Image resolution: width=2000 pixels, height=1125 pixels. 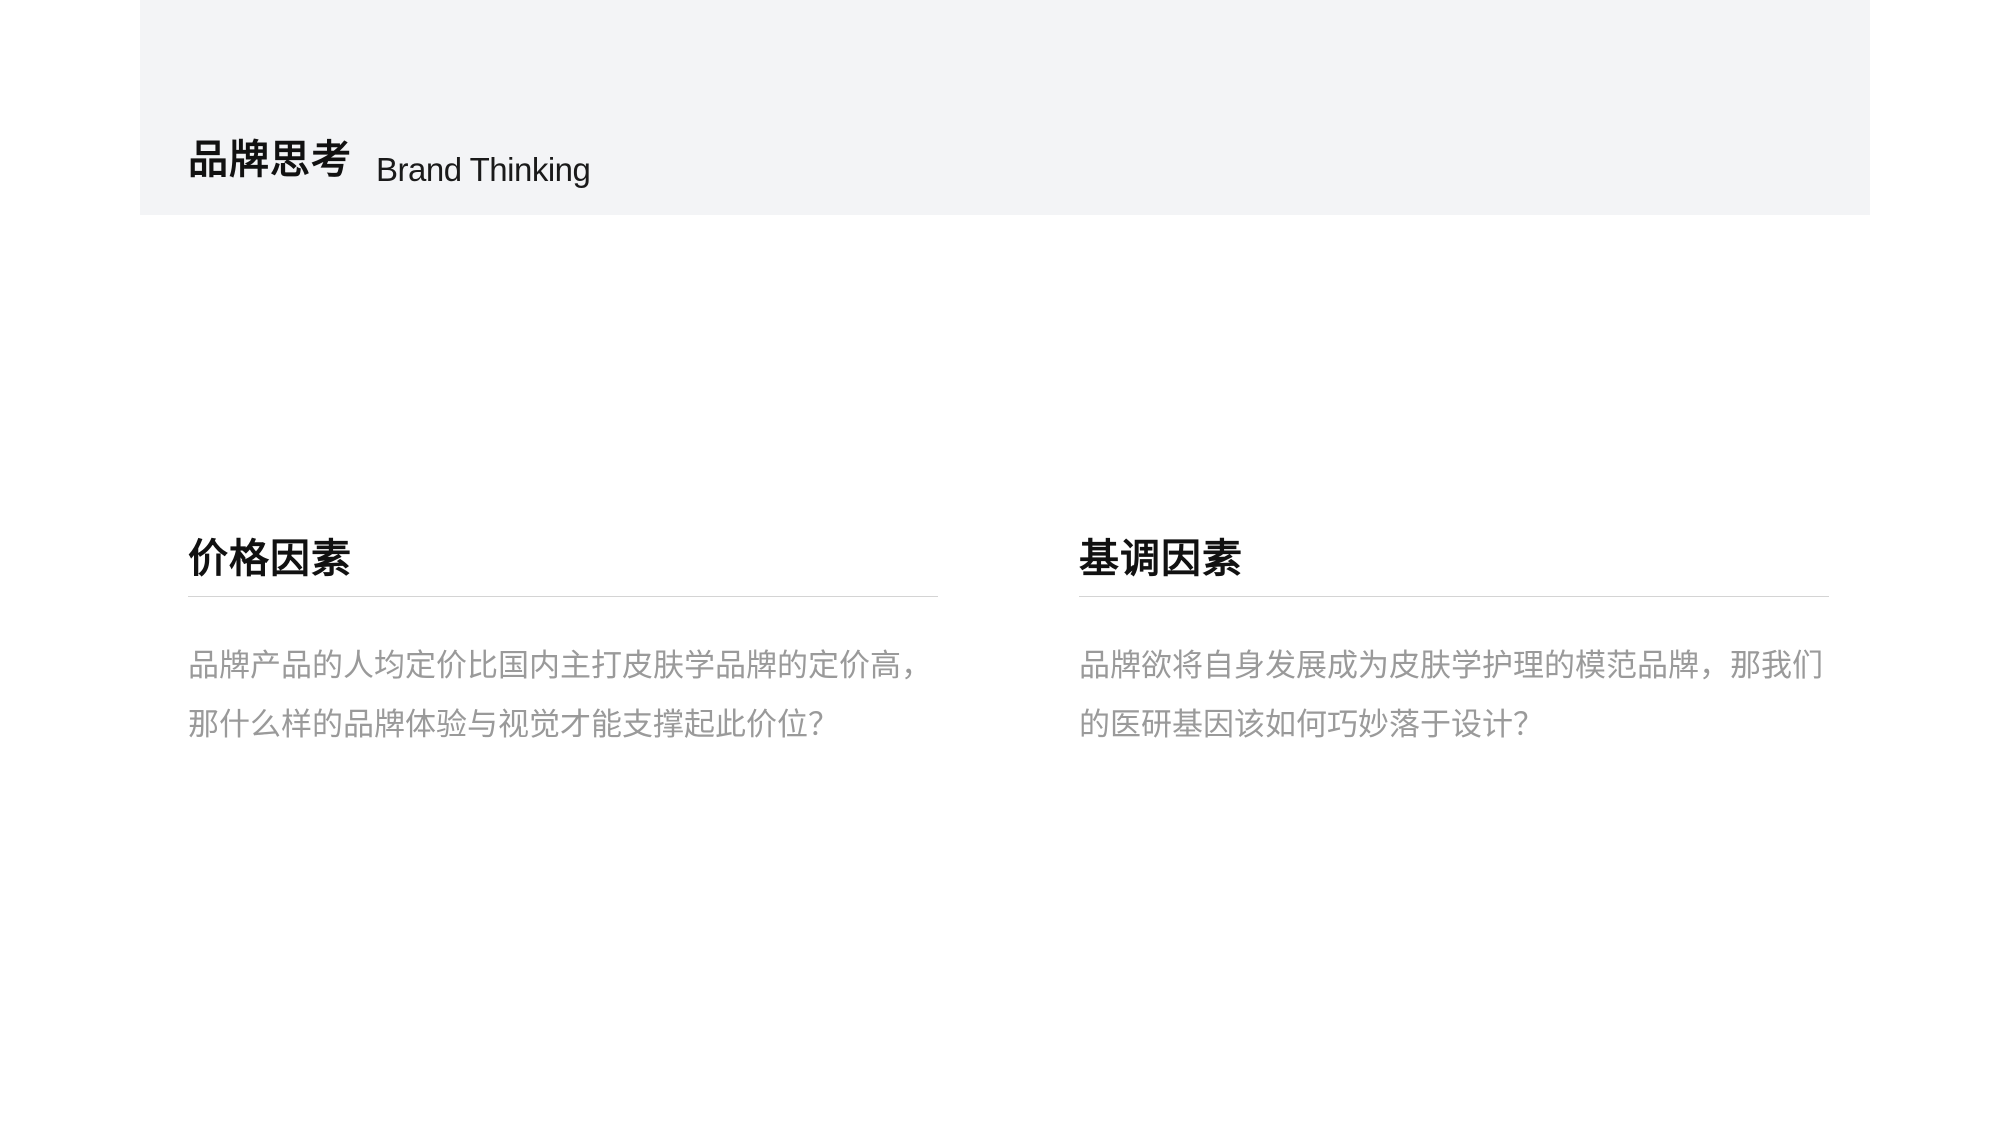 What do you see at coordinates (270, 559) in the screenshot?
I see `section-heading: 价格因素` at bounding box center [270, 559].